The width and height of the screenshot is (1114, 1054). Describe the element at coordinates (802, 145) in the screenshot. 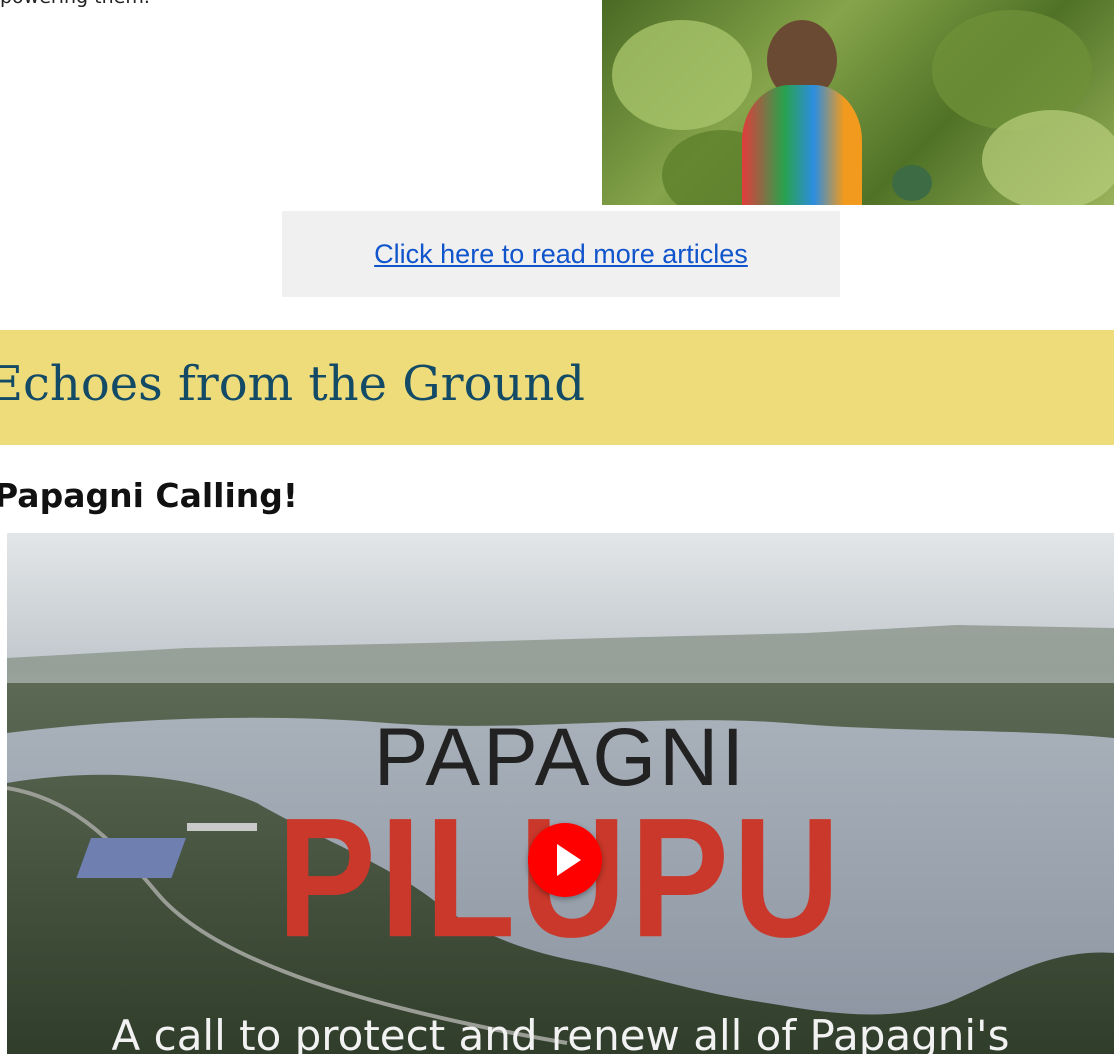

I see `person-sari` at that location.